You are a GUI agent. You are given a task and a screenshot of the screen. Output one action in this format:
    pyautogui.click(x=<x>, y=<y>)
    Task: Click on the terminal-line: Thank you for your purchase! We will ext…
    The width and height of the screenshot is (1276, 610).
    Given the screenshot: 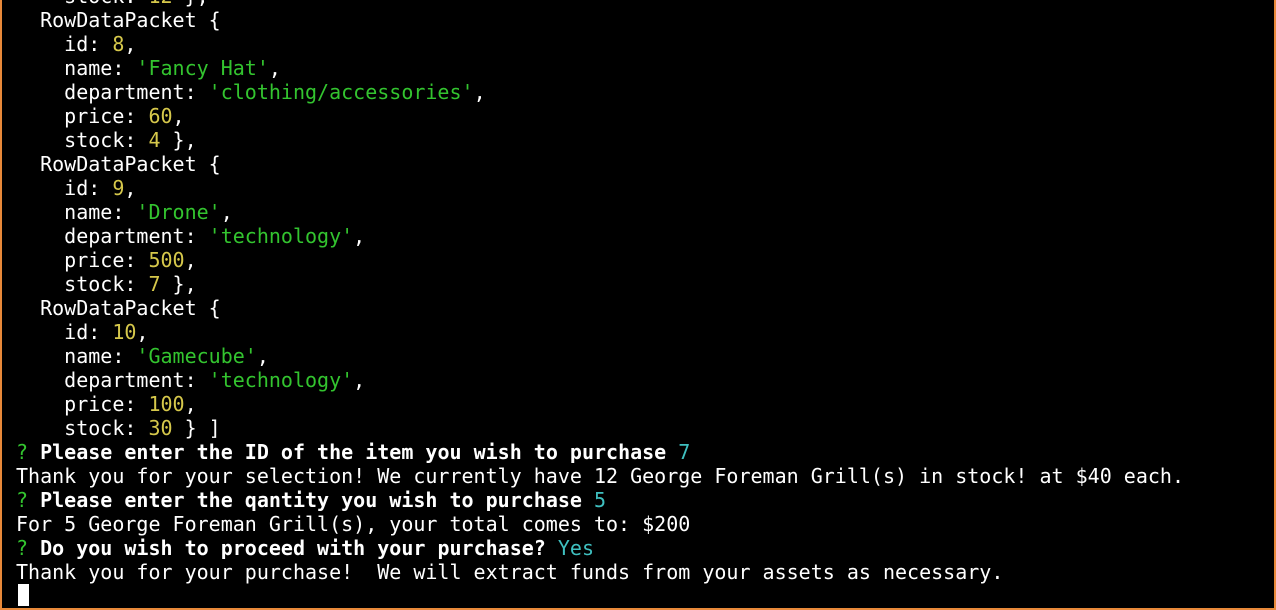 What is the action you would take?
    pyautogui.click(x=600, y=572)
    